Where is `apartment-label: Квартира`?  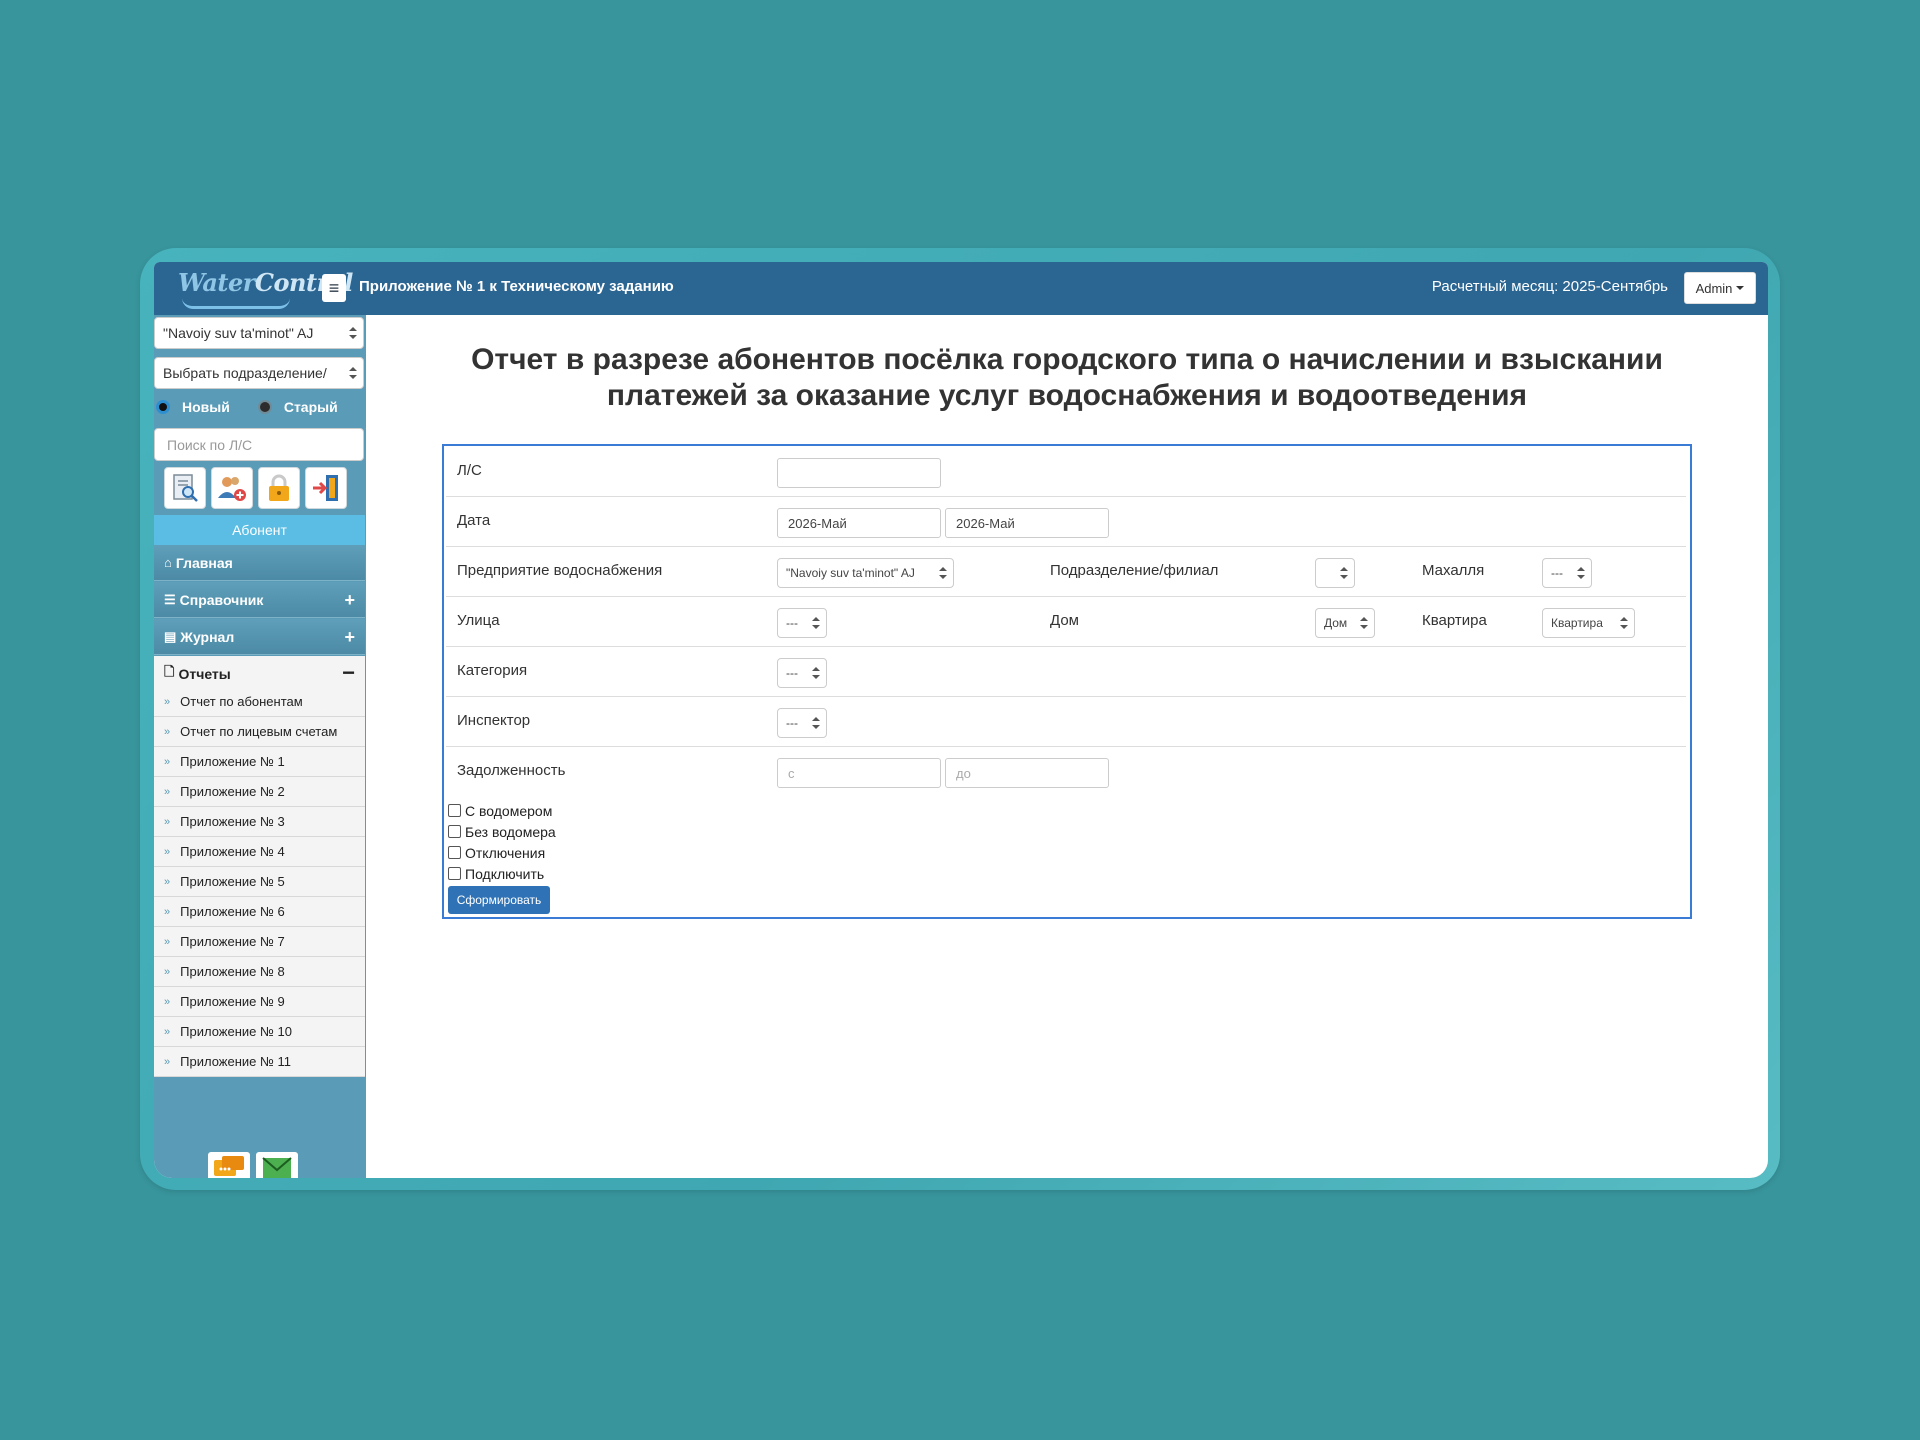 apartment-label: Квартира is located at coordinates (1454, 620).